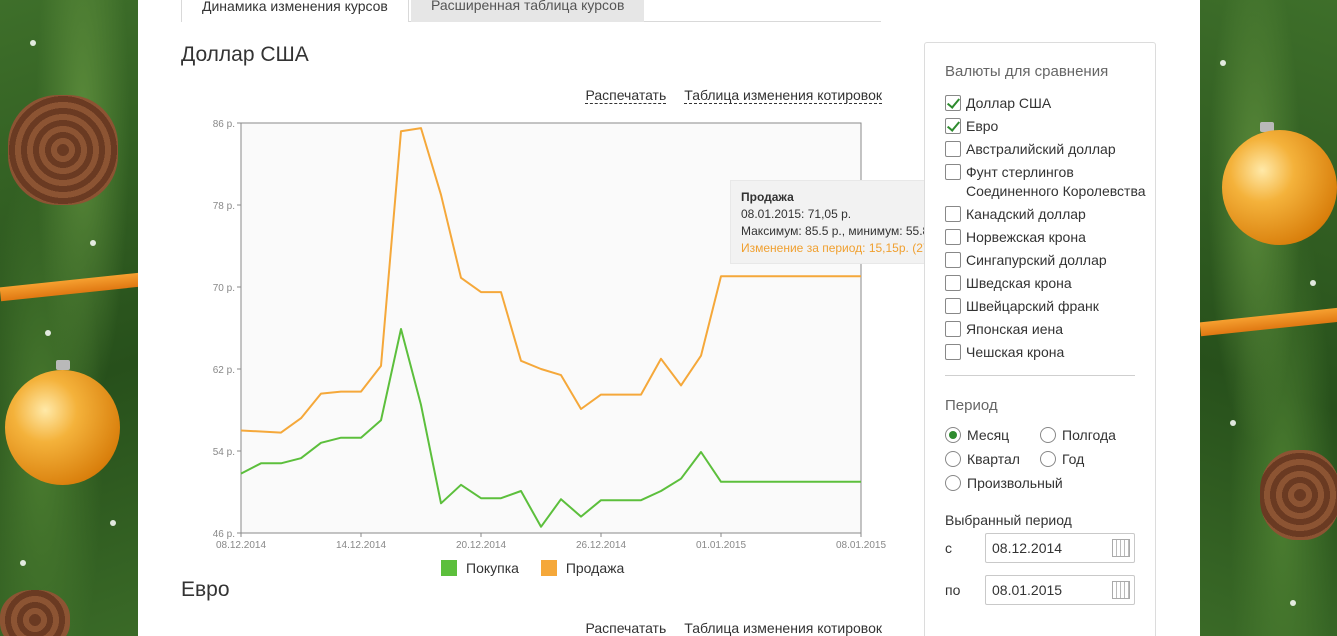 This screenshot has width=1337, height=636. I want to click on currency-option: Евро, so click(971, 126).